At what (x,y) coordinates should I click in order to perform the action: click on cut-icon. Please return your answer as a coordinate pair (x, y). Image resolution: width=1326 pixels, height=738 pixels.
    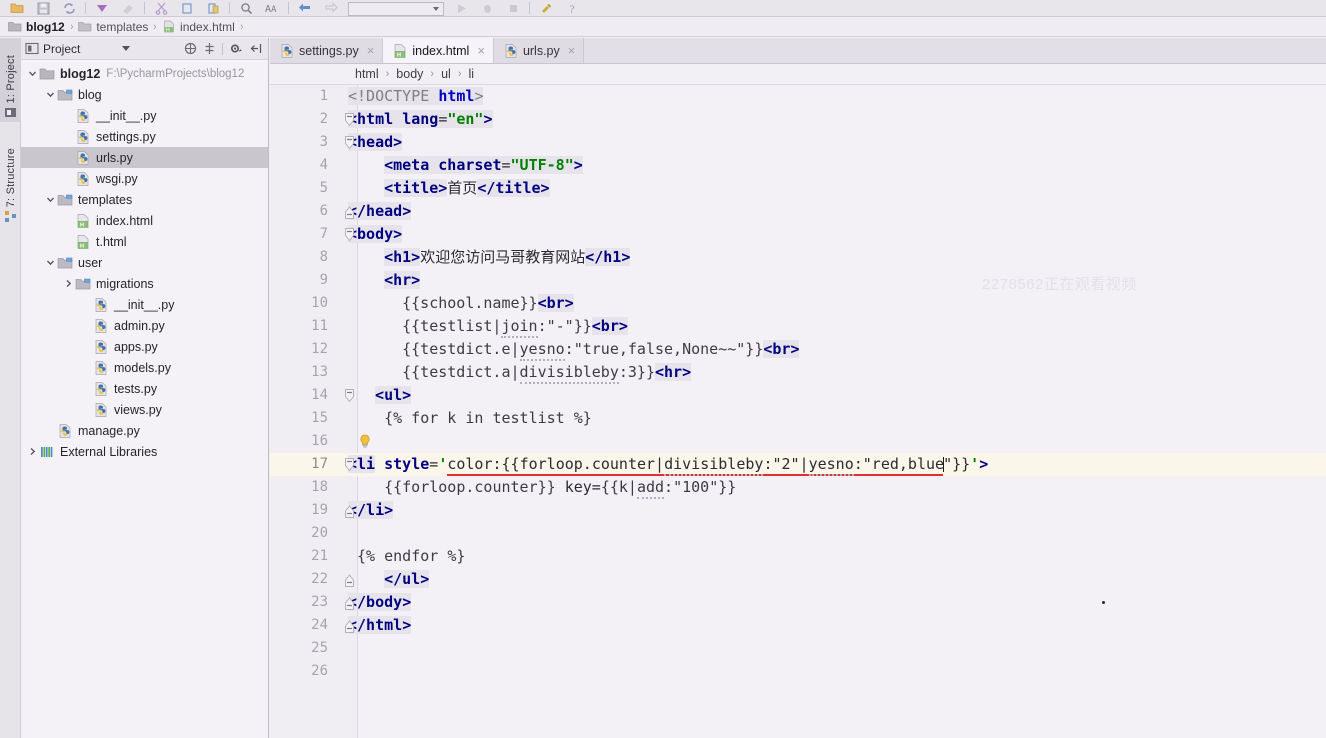
    Looking at the image, I should click on (161, 8).